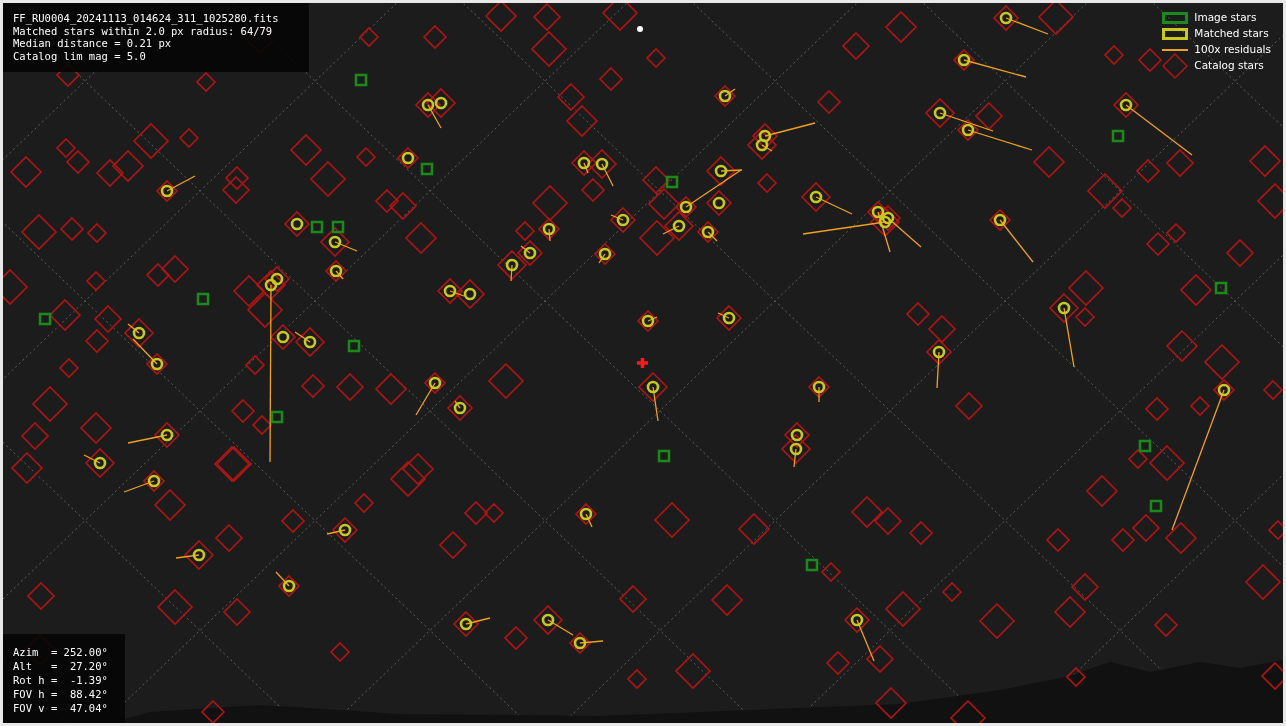  I want to click on pointing-text: Rot h = -1.39°, so click(61, 680).